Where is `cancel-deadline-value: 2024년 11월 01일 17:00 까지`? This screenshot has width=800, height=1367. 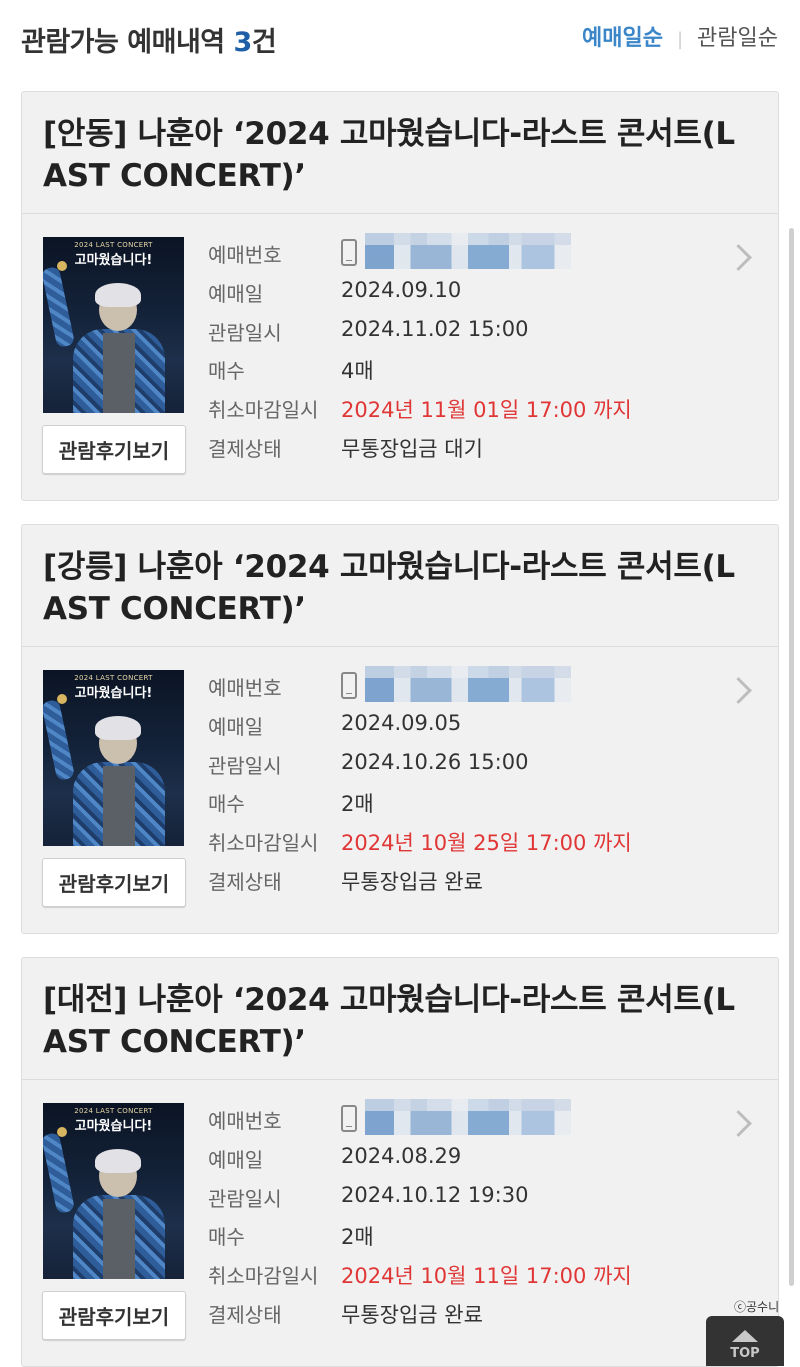 cancel-deadline-value: 2024년 11월 01일 17:00 까지 is located at coordinates (486, 410).